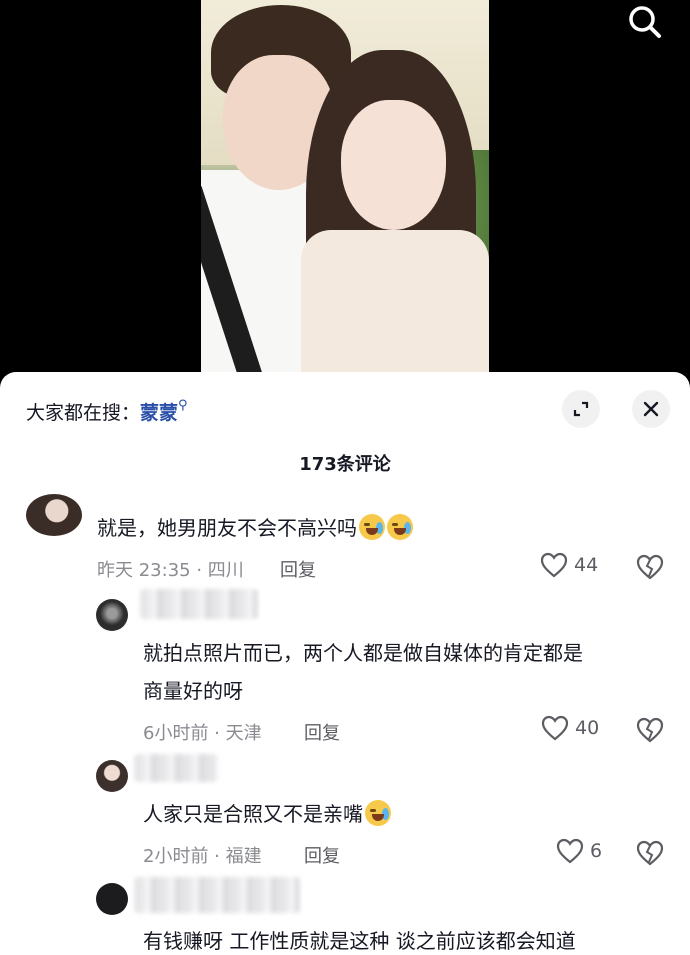  I want to click on like-button: 6, so click(579, 851).